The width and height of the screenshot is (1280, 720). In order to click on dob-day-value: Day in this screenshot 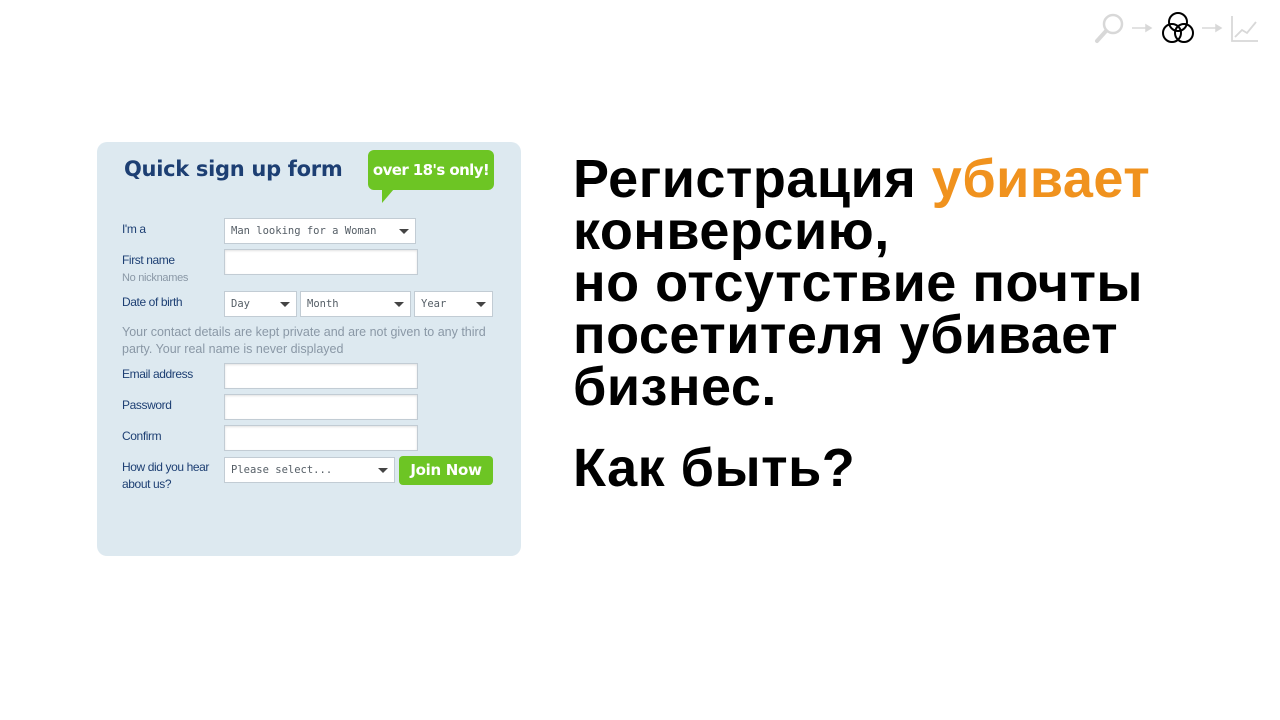, I will do `click(240, 304)`.